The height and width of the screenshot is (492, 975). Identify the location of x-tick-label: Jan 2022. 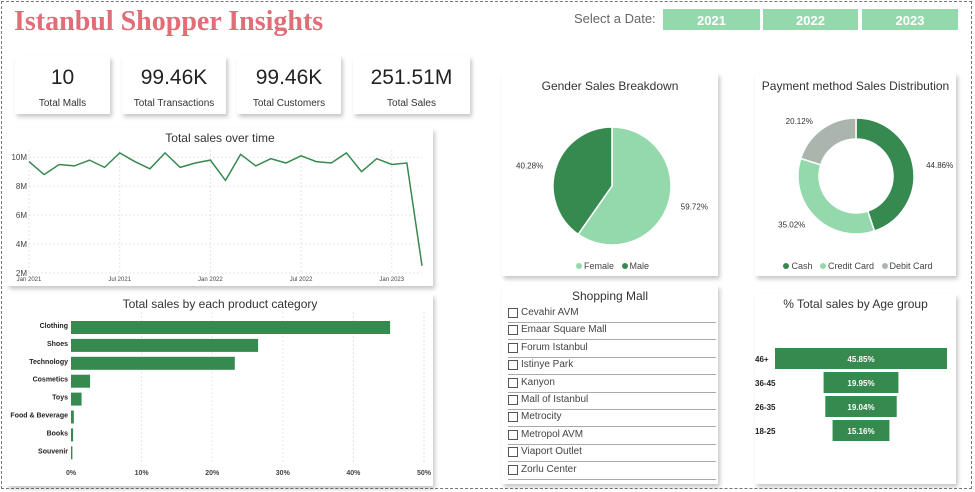
(210, 280).